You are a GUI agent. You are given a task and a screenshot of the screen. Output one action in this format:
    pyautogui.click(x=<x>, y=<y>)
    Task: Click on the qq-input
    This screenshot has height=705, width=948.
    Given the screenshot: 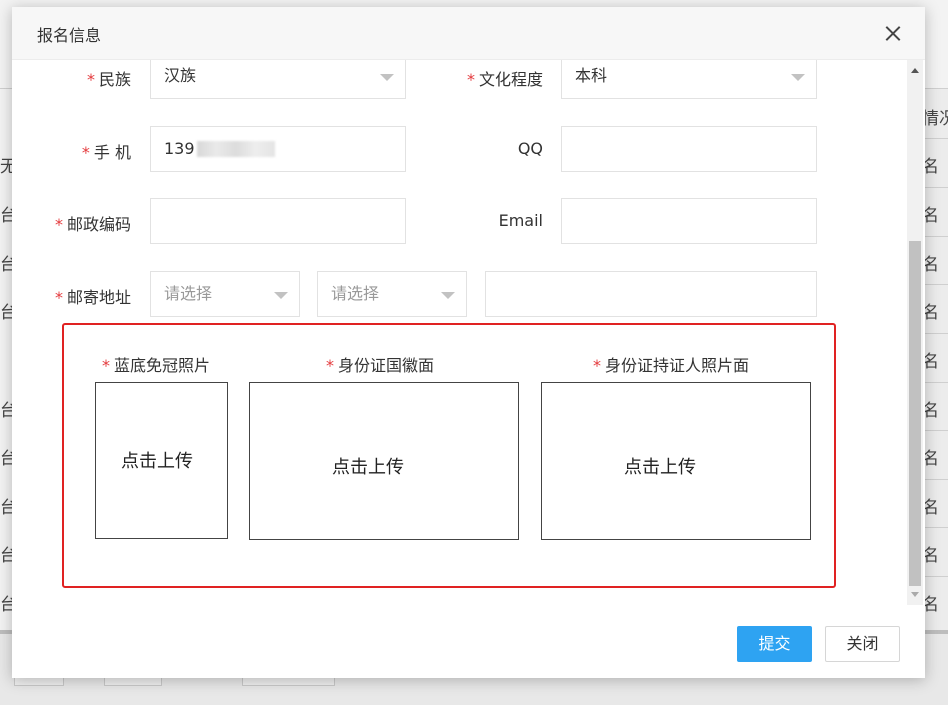 What is the action you would take?
    pyautogui.click(x=689, y=149)
    